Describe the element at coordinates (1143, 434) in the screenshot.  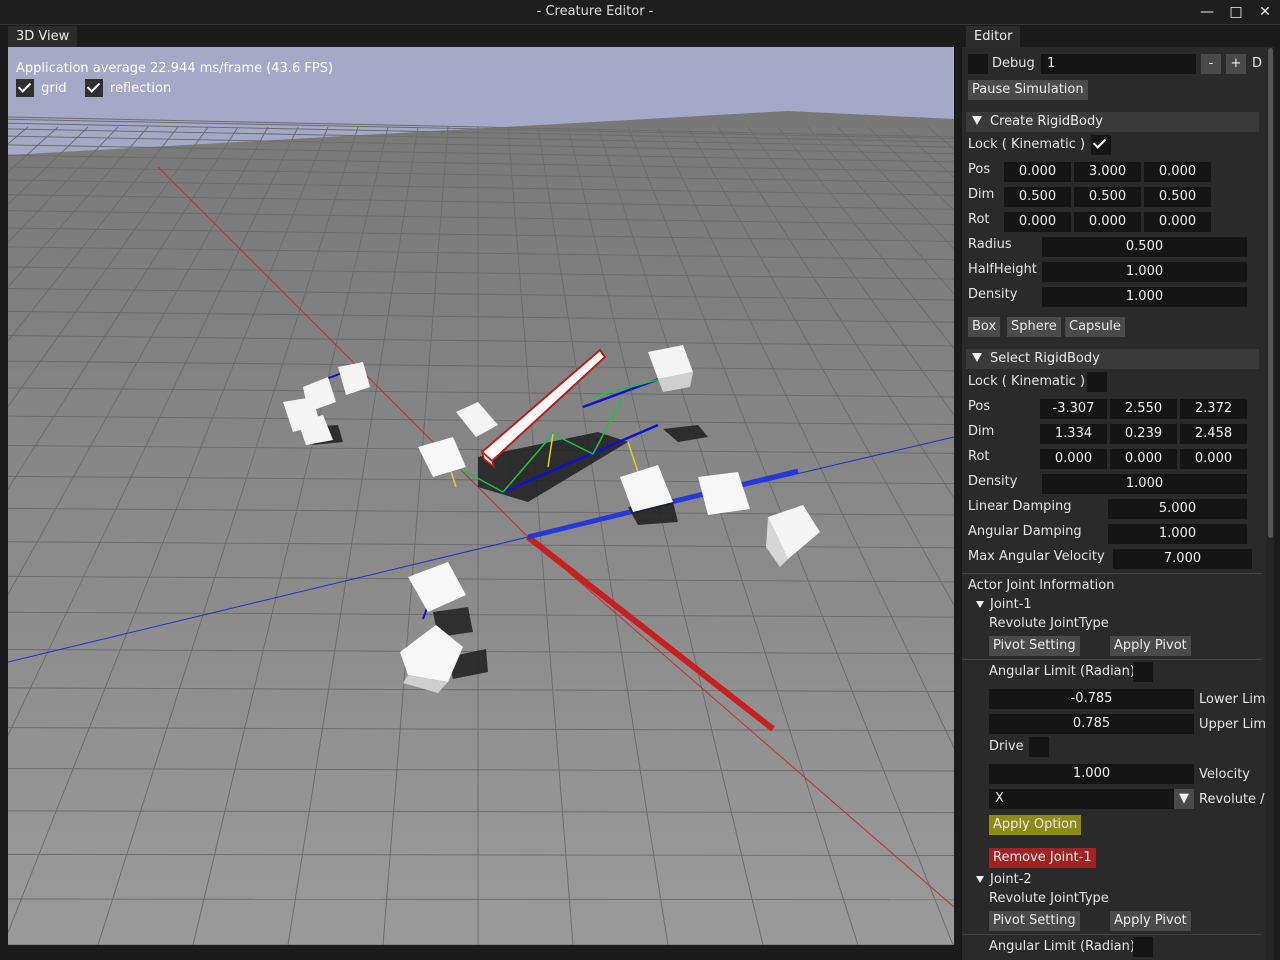
I see `select-dim-y: 0.239` at that location.